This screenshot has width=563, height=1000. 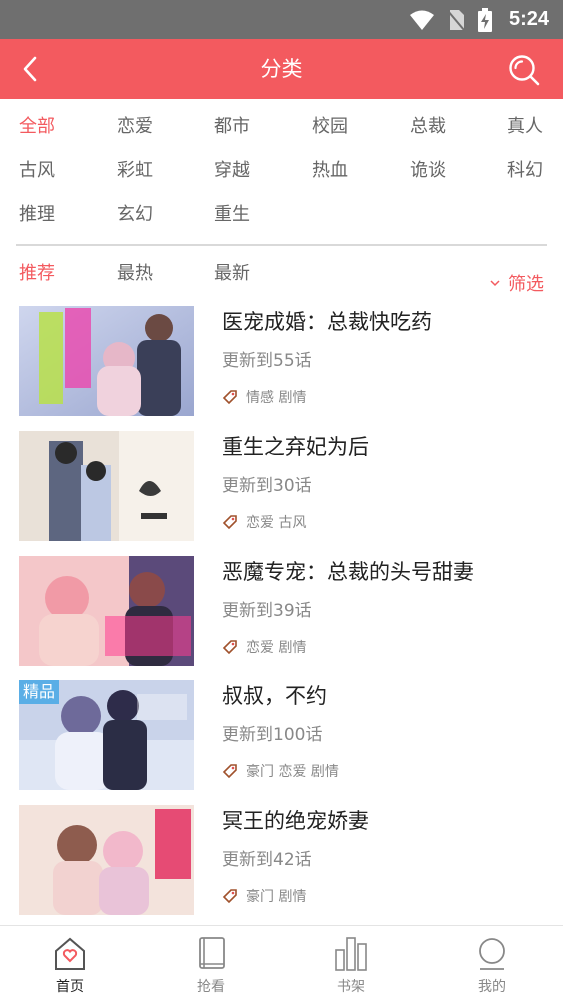 What do you see at coordinates (492, 954) in the screenshot?
I see `profile-icon` at bounding box center [492, 954].